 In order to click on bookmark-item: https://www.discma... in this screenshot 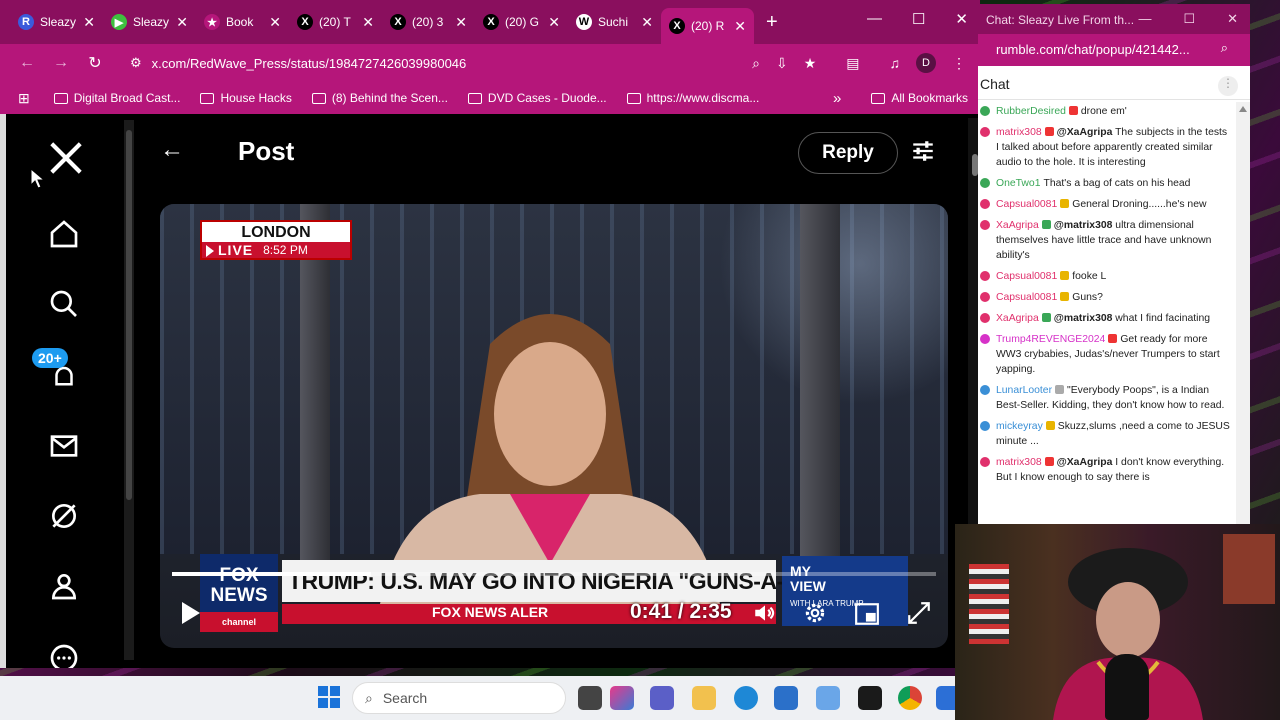, I will do `click(692, 98)`.